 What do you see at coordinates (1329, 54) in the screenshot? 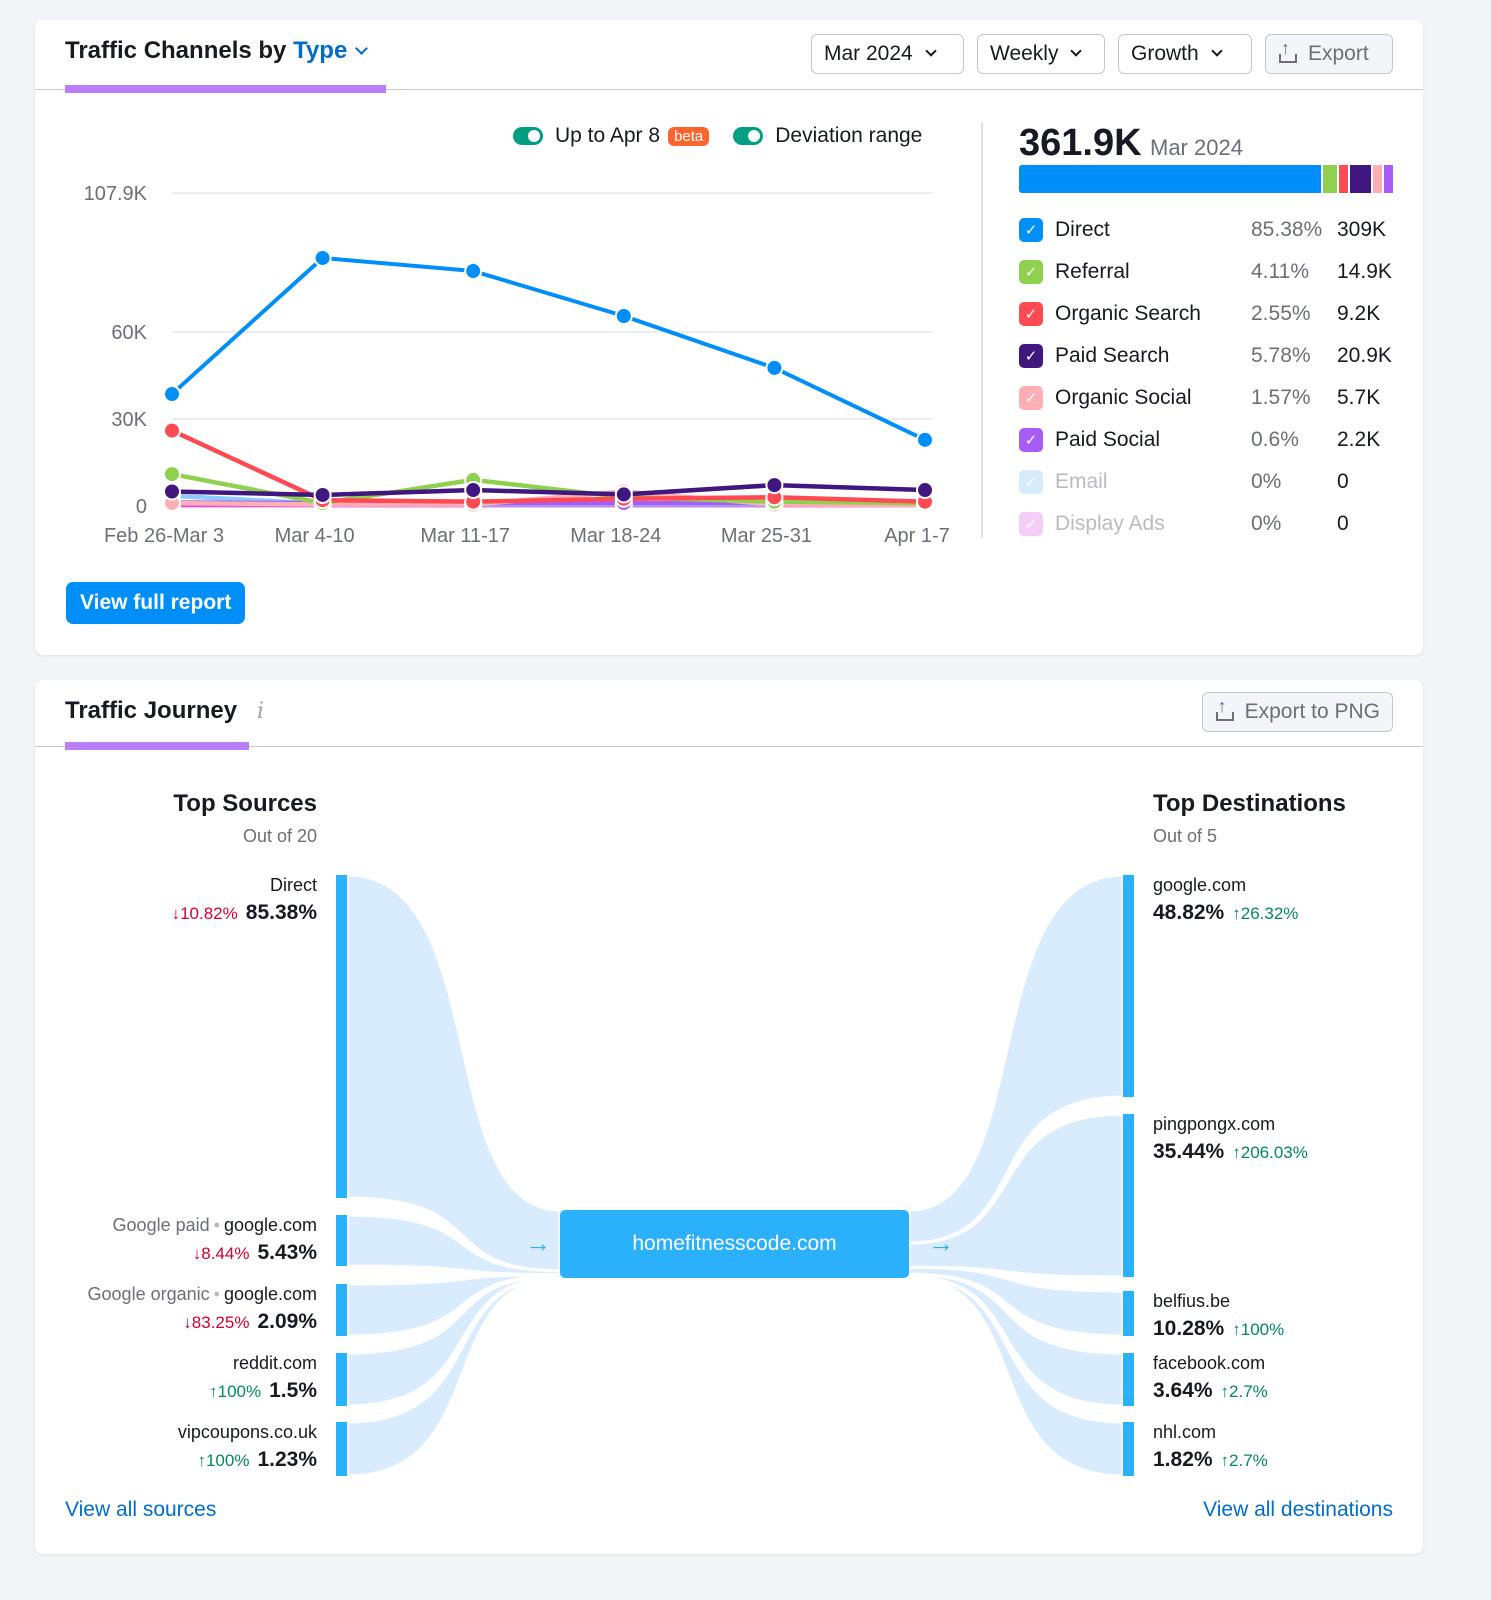
I see `export-button: Export` at bounding box center [1329, 54].